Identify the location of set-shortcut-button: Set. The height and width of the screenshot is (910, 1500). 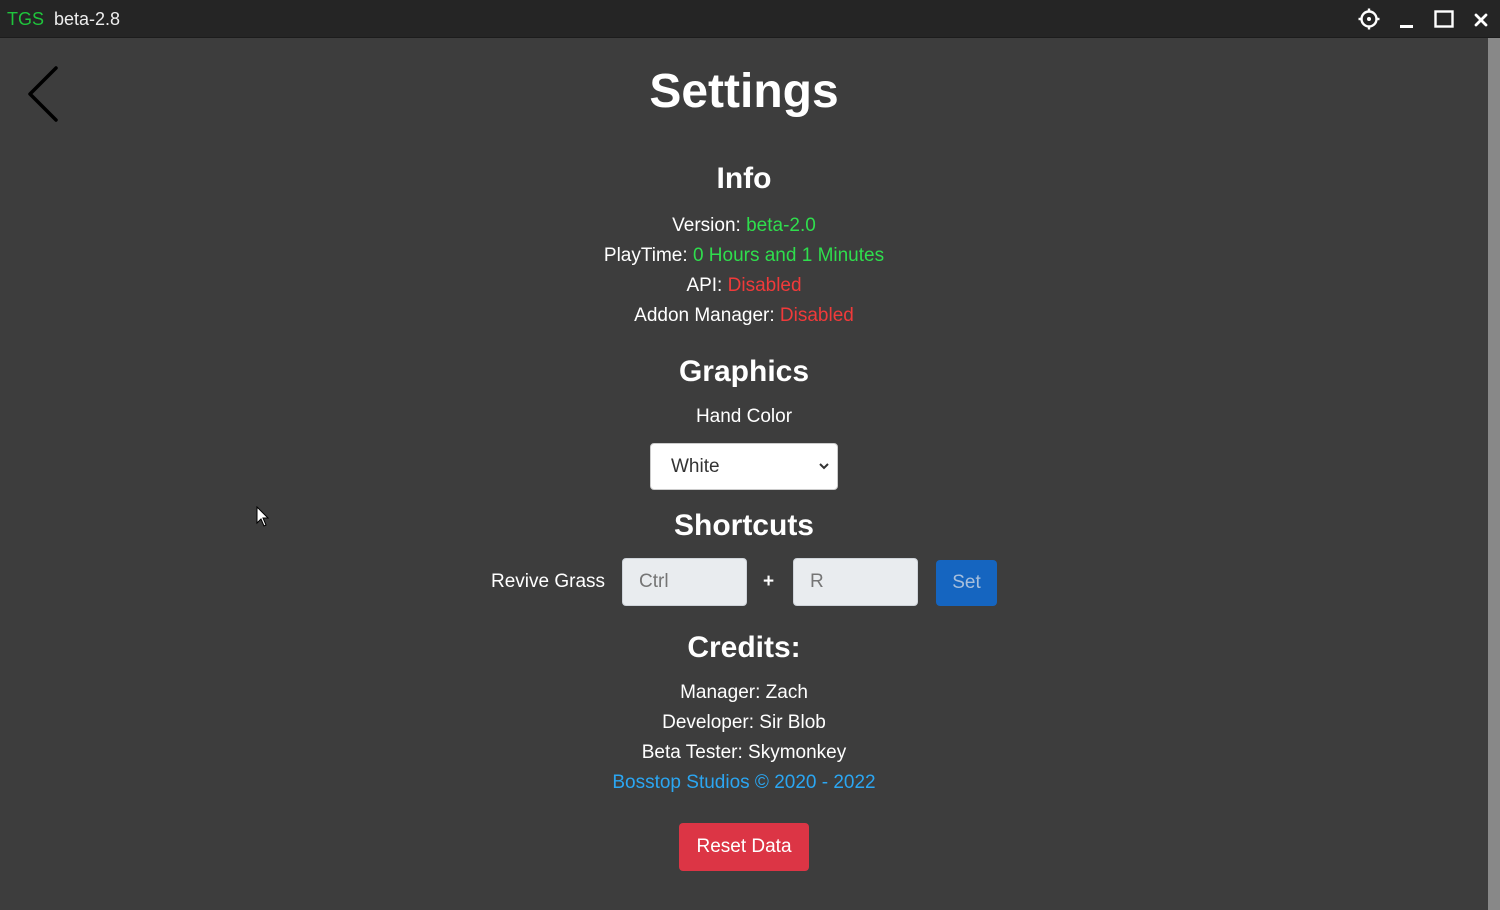
(966, 583).